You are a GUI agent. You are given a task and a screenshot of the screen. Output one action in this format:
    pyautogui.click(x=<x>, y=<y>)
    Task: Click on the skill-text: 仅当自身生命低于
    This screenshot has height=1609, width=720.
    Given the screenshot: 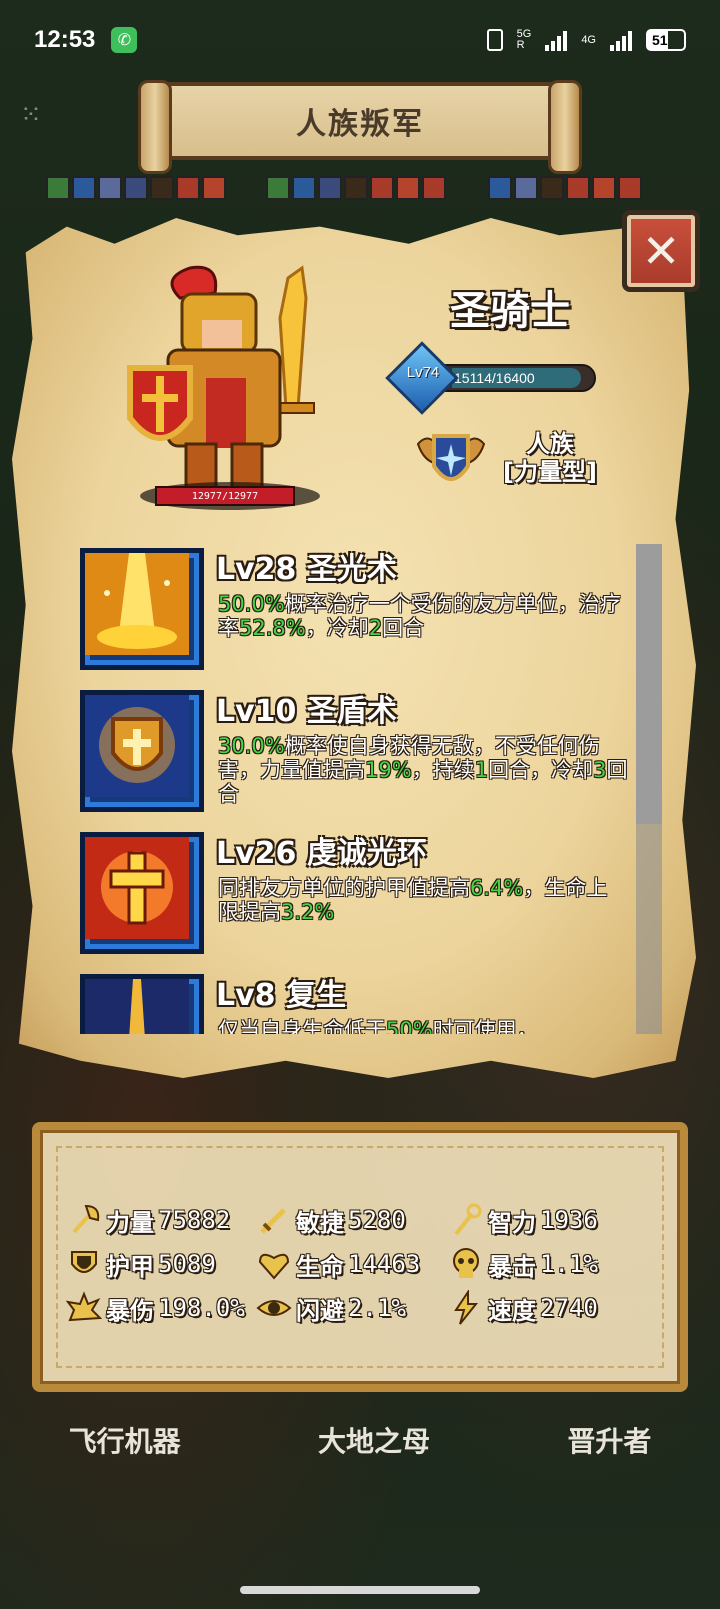 What is the action you would take?
    pyautogui.click(x=302, y=1026)
    